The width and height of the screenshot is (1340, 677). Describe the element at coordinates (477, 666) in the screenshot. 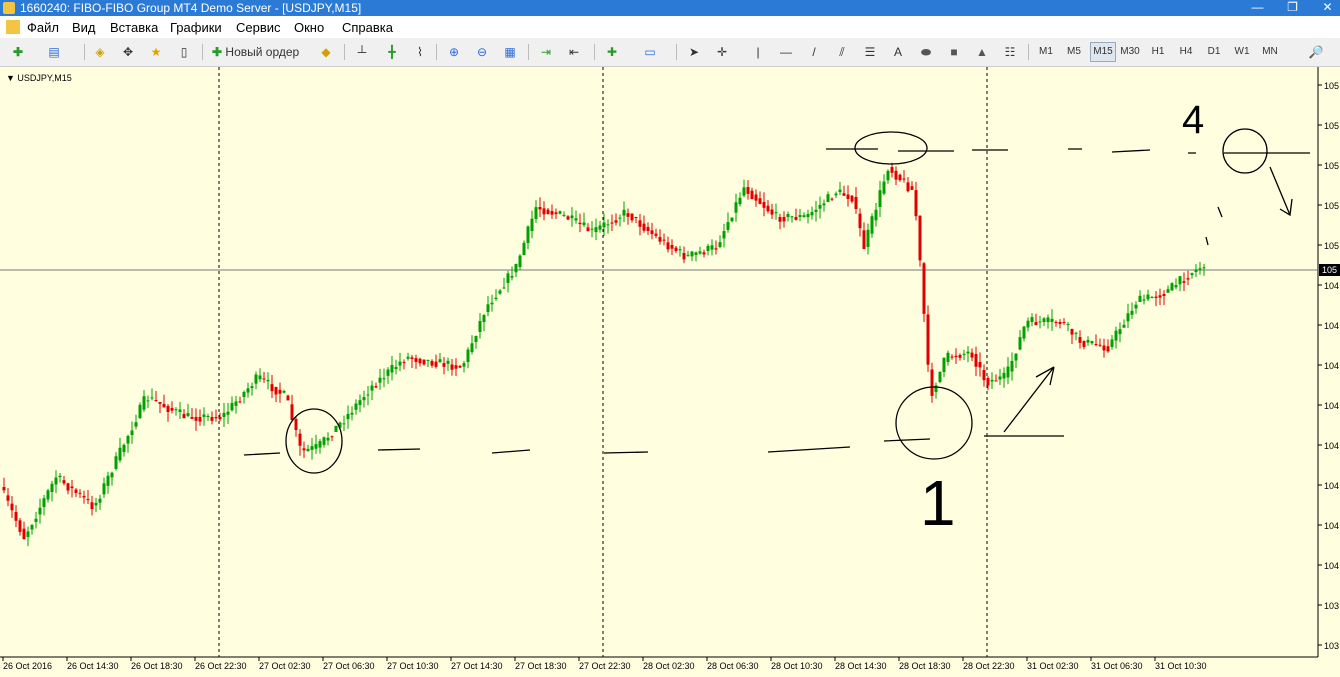

I see `time-label: 27 Oct 14:30` at that location.